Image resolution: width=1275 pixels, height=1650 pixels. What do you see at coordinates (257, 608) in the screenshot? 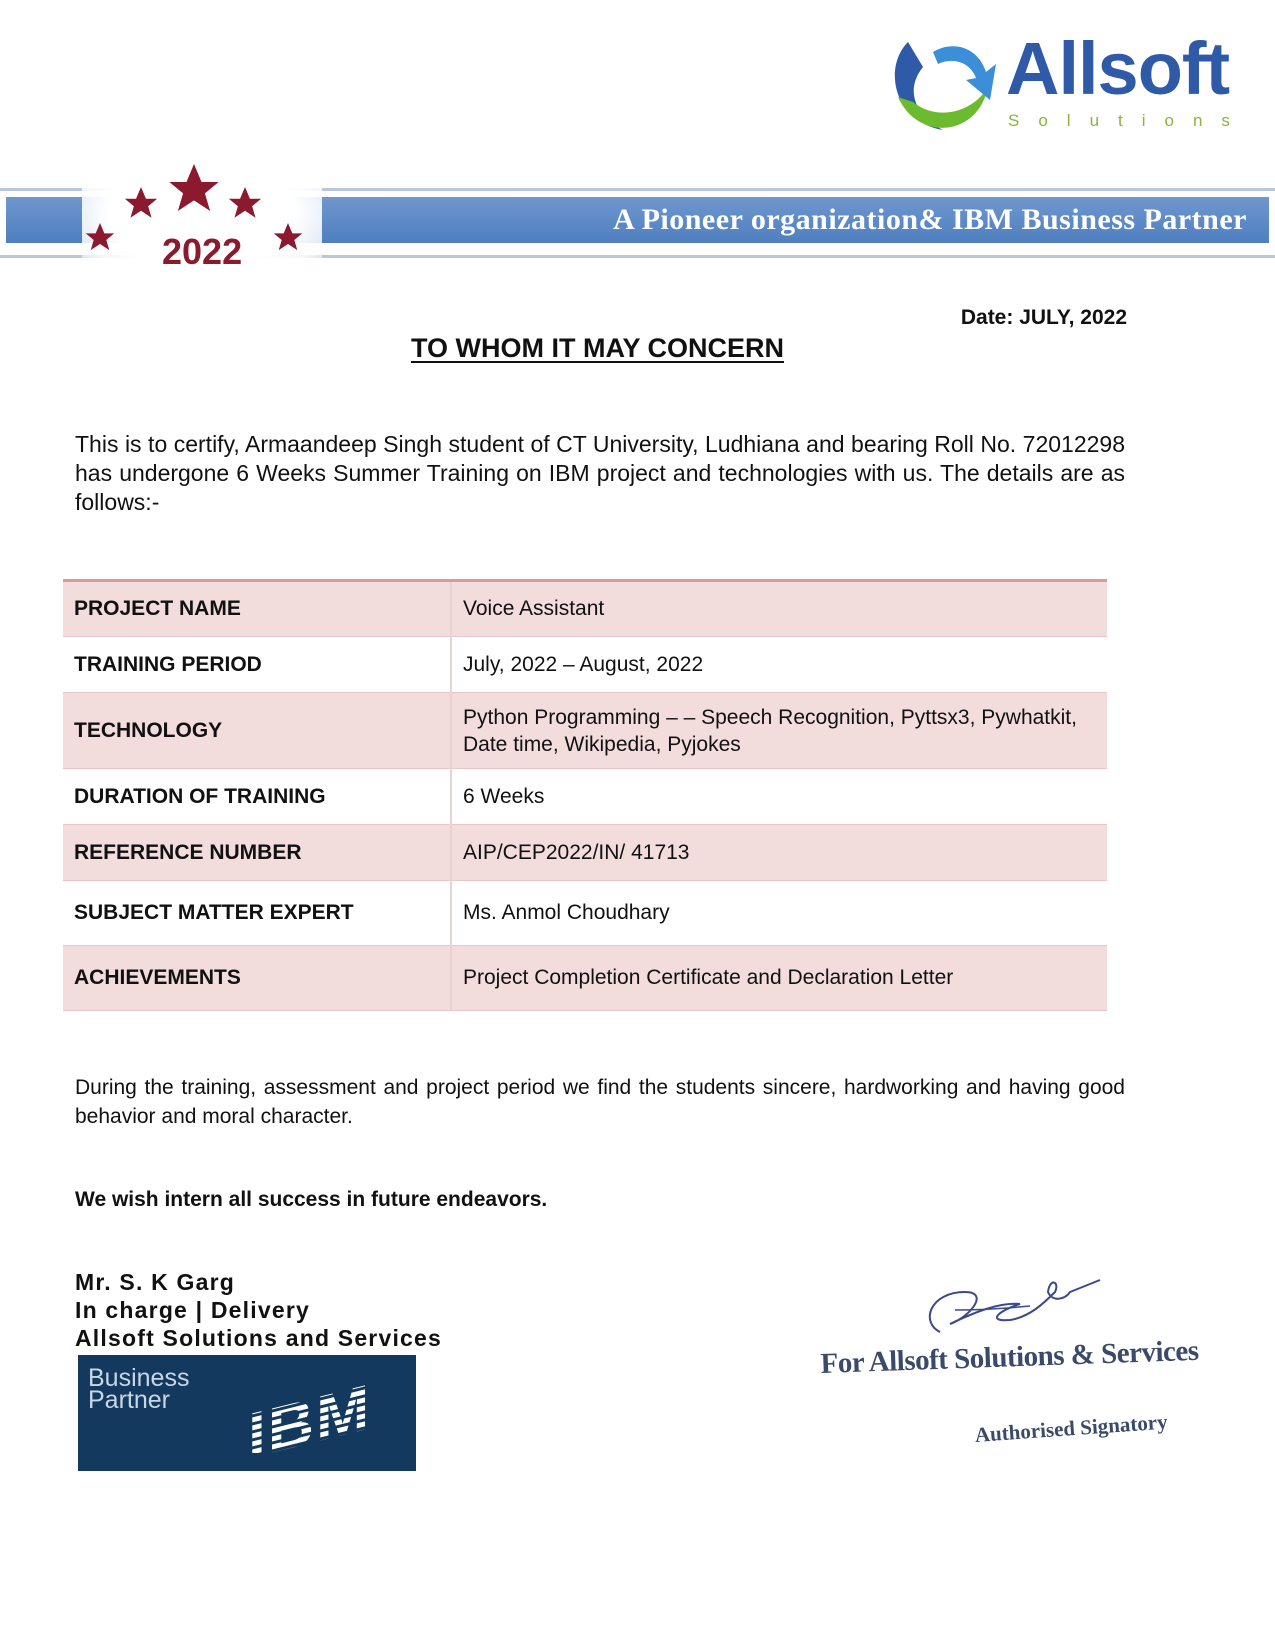
I see `row-label: PROJECT NAME` at bounding box center [257, 608].